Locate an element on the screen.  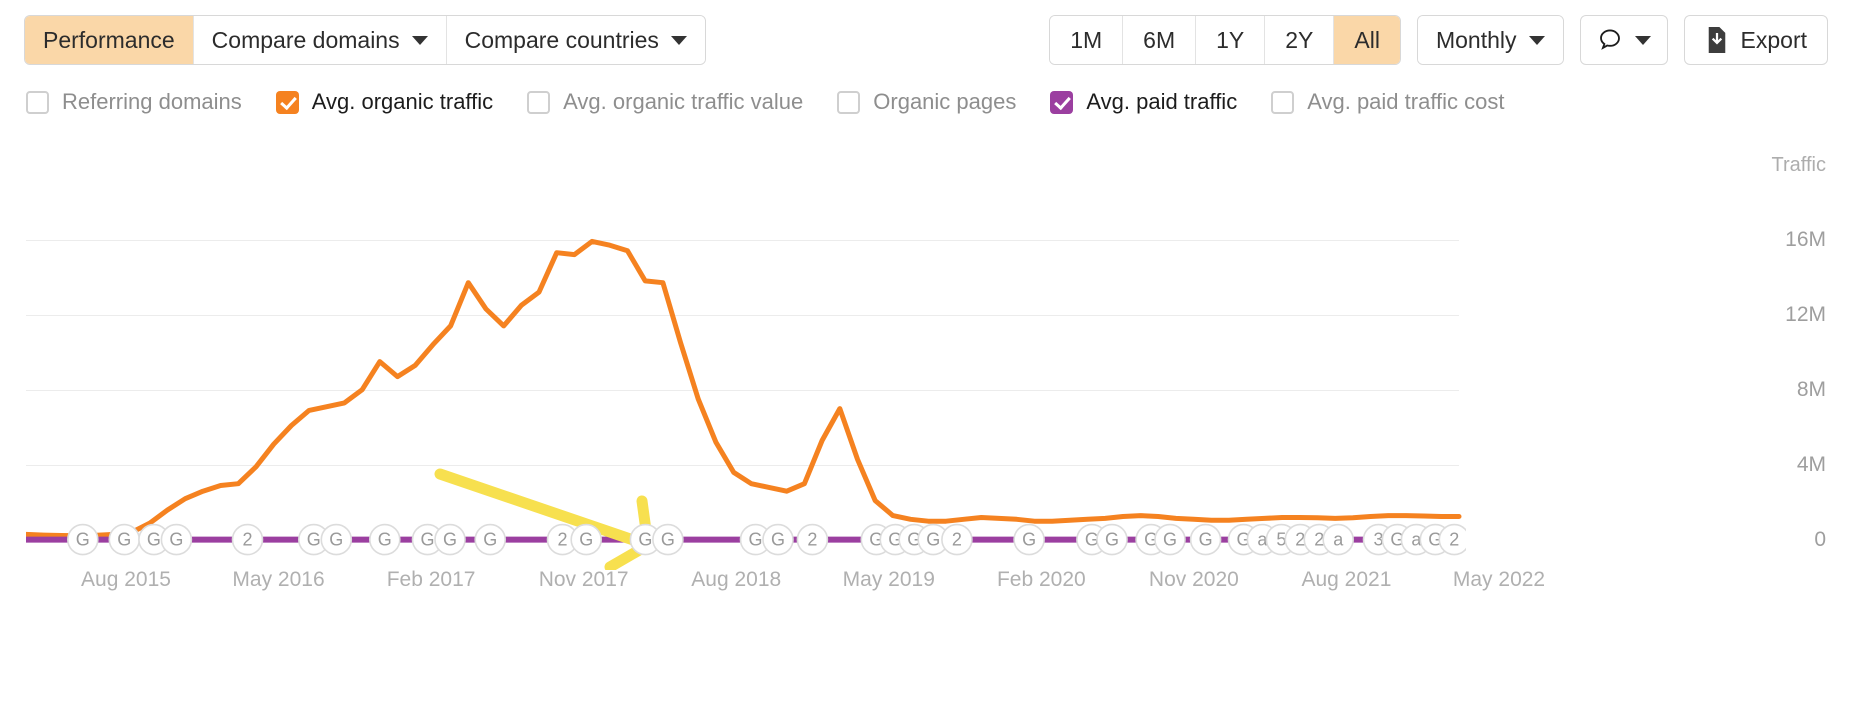
legend-label-avg-organic-traffic: Avg. organic traffic is located at coordinates (402, 101).